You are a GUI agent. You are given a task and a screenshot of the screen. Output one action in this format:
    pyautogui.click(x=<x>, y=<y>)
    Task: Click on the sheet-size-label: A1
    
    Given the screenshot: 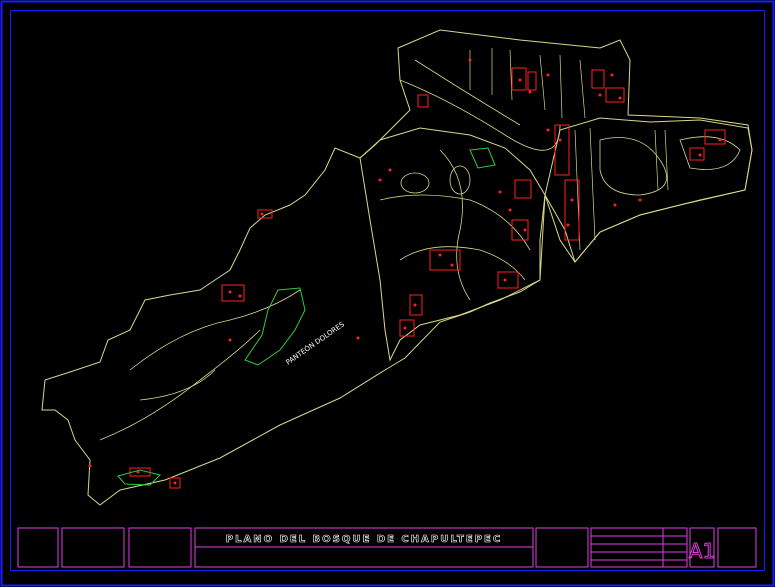 What is the action you would take?
    pyautogui.click(x=702, y=551)
    